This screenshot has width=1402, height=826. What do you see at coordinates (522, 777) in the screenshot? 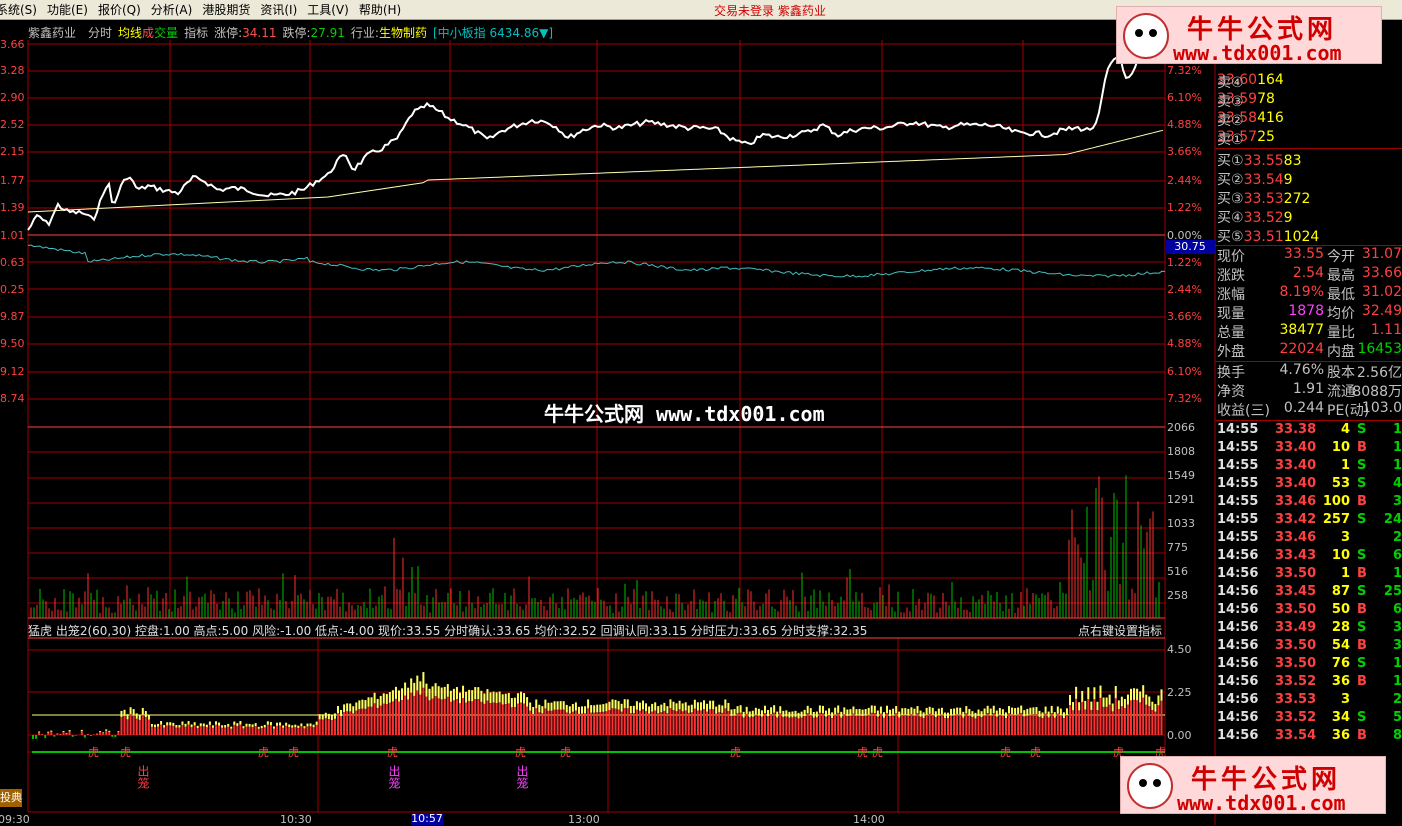
I see `chulong-tag: 出笼` at bounding box center [522, 777].